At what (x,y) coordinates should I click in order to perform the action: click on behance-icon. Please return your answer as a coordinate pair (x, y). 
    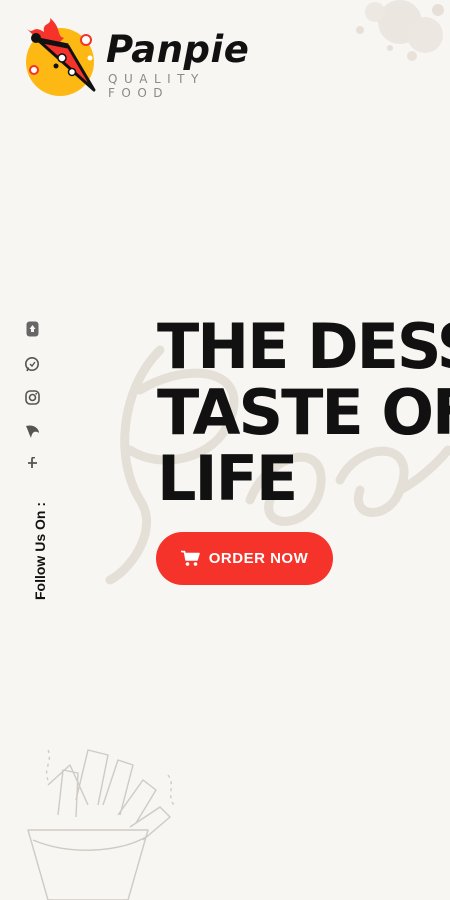
    Looking at the image, I should click on (32, 431).